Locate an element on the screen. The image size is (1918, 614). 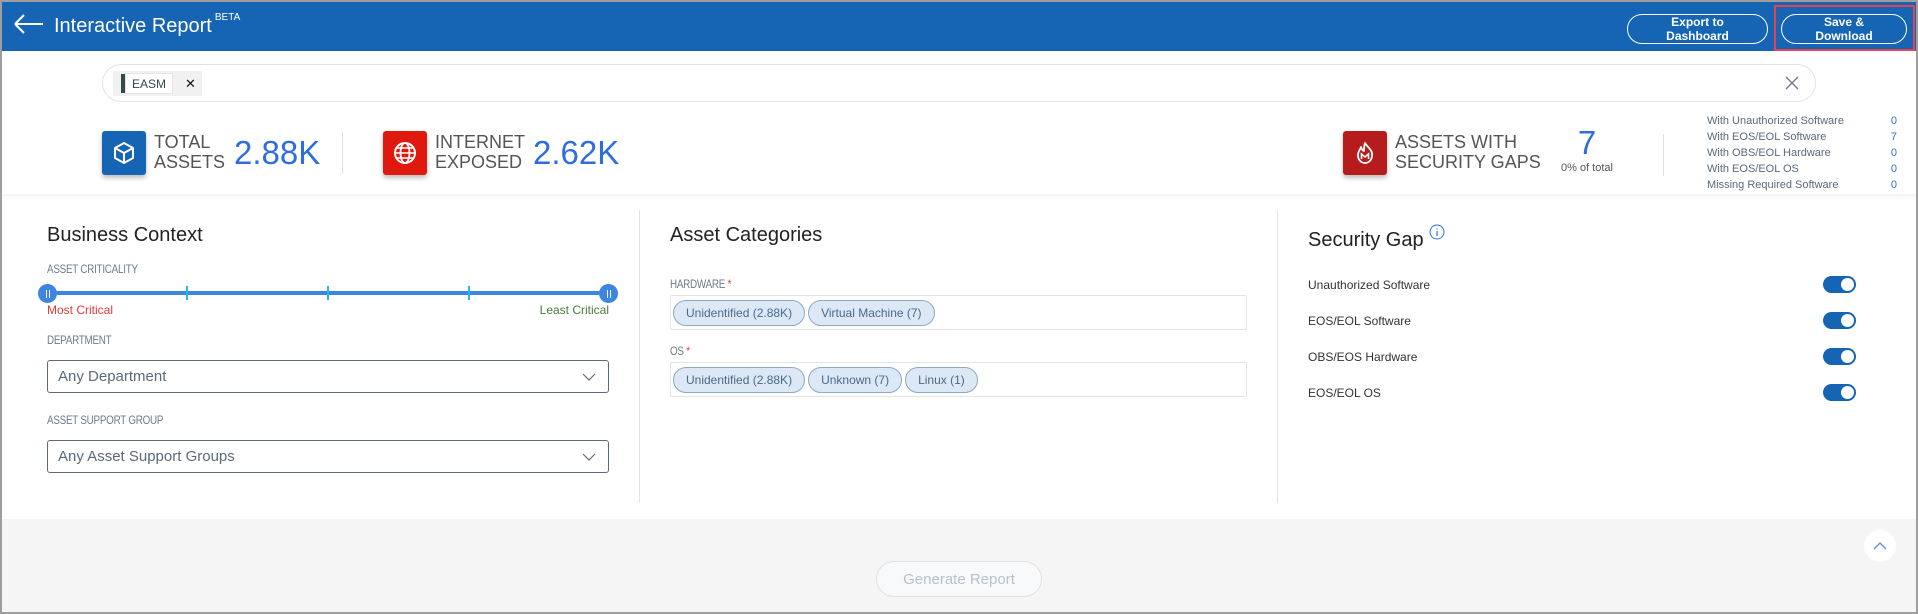
filter-search-bar: EASM ✕ is located at coordinates (959, 83).